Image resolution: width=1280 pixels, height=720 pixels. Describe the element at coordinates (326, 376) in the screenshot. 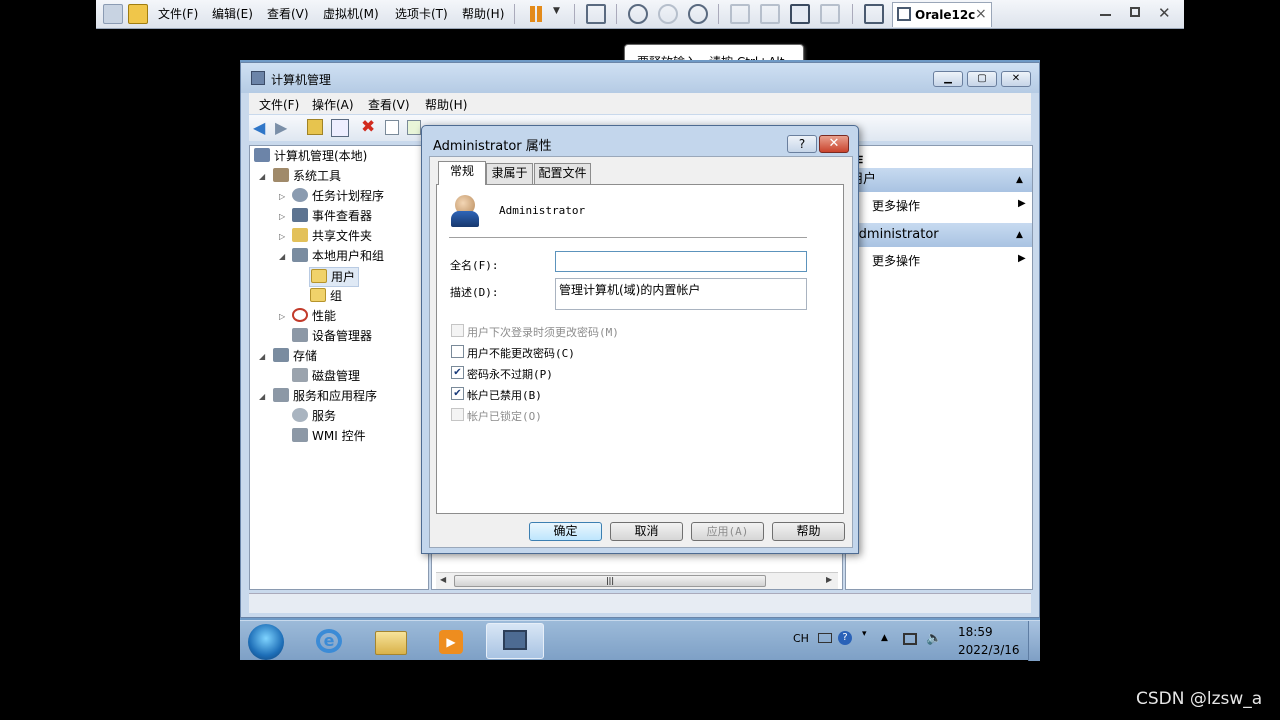

I see `tree-disk-management: 磁盘管理` at that location.